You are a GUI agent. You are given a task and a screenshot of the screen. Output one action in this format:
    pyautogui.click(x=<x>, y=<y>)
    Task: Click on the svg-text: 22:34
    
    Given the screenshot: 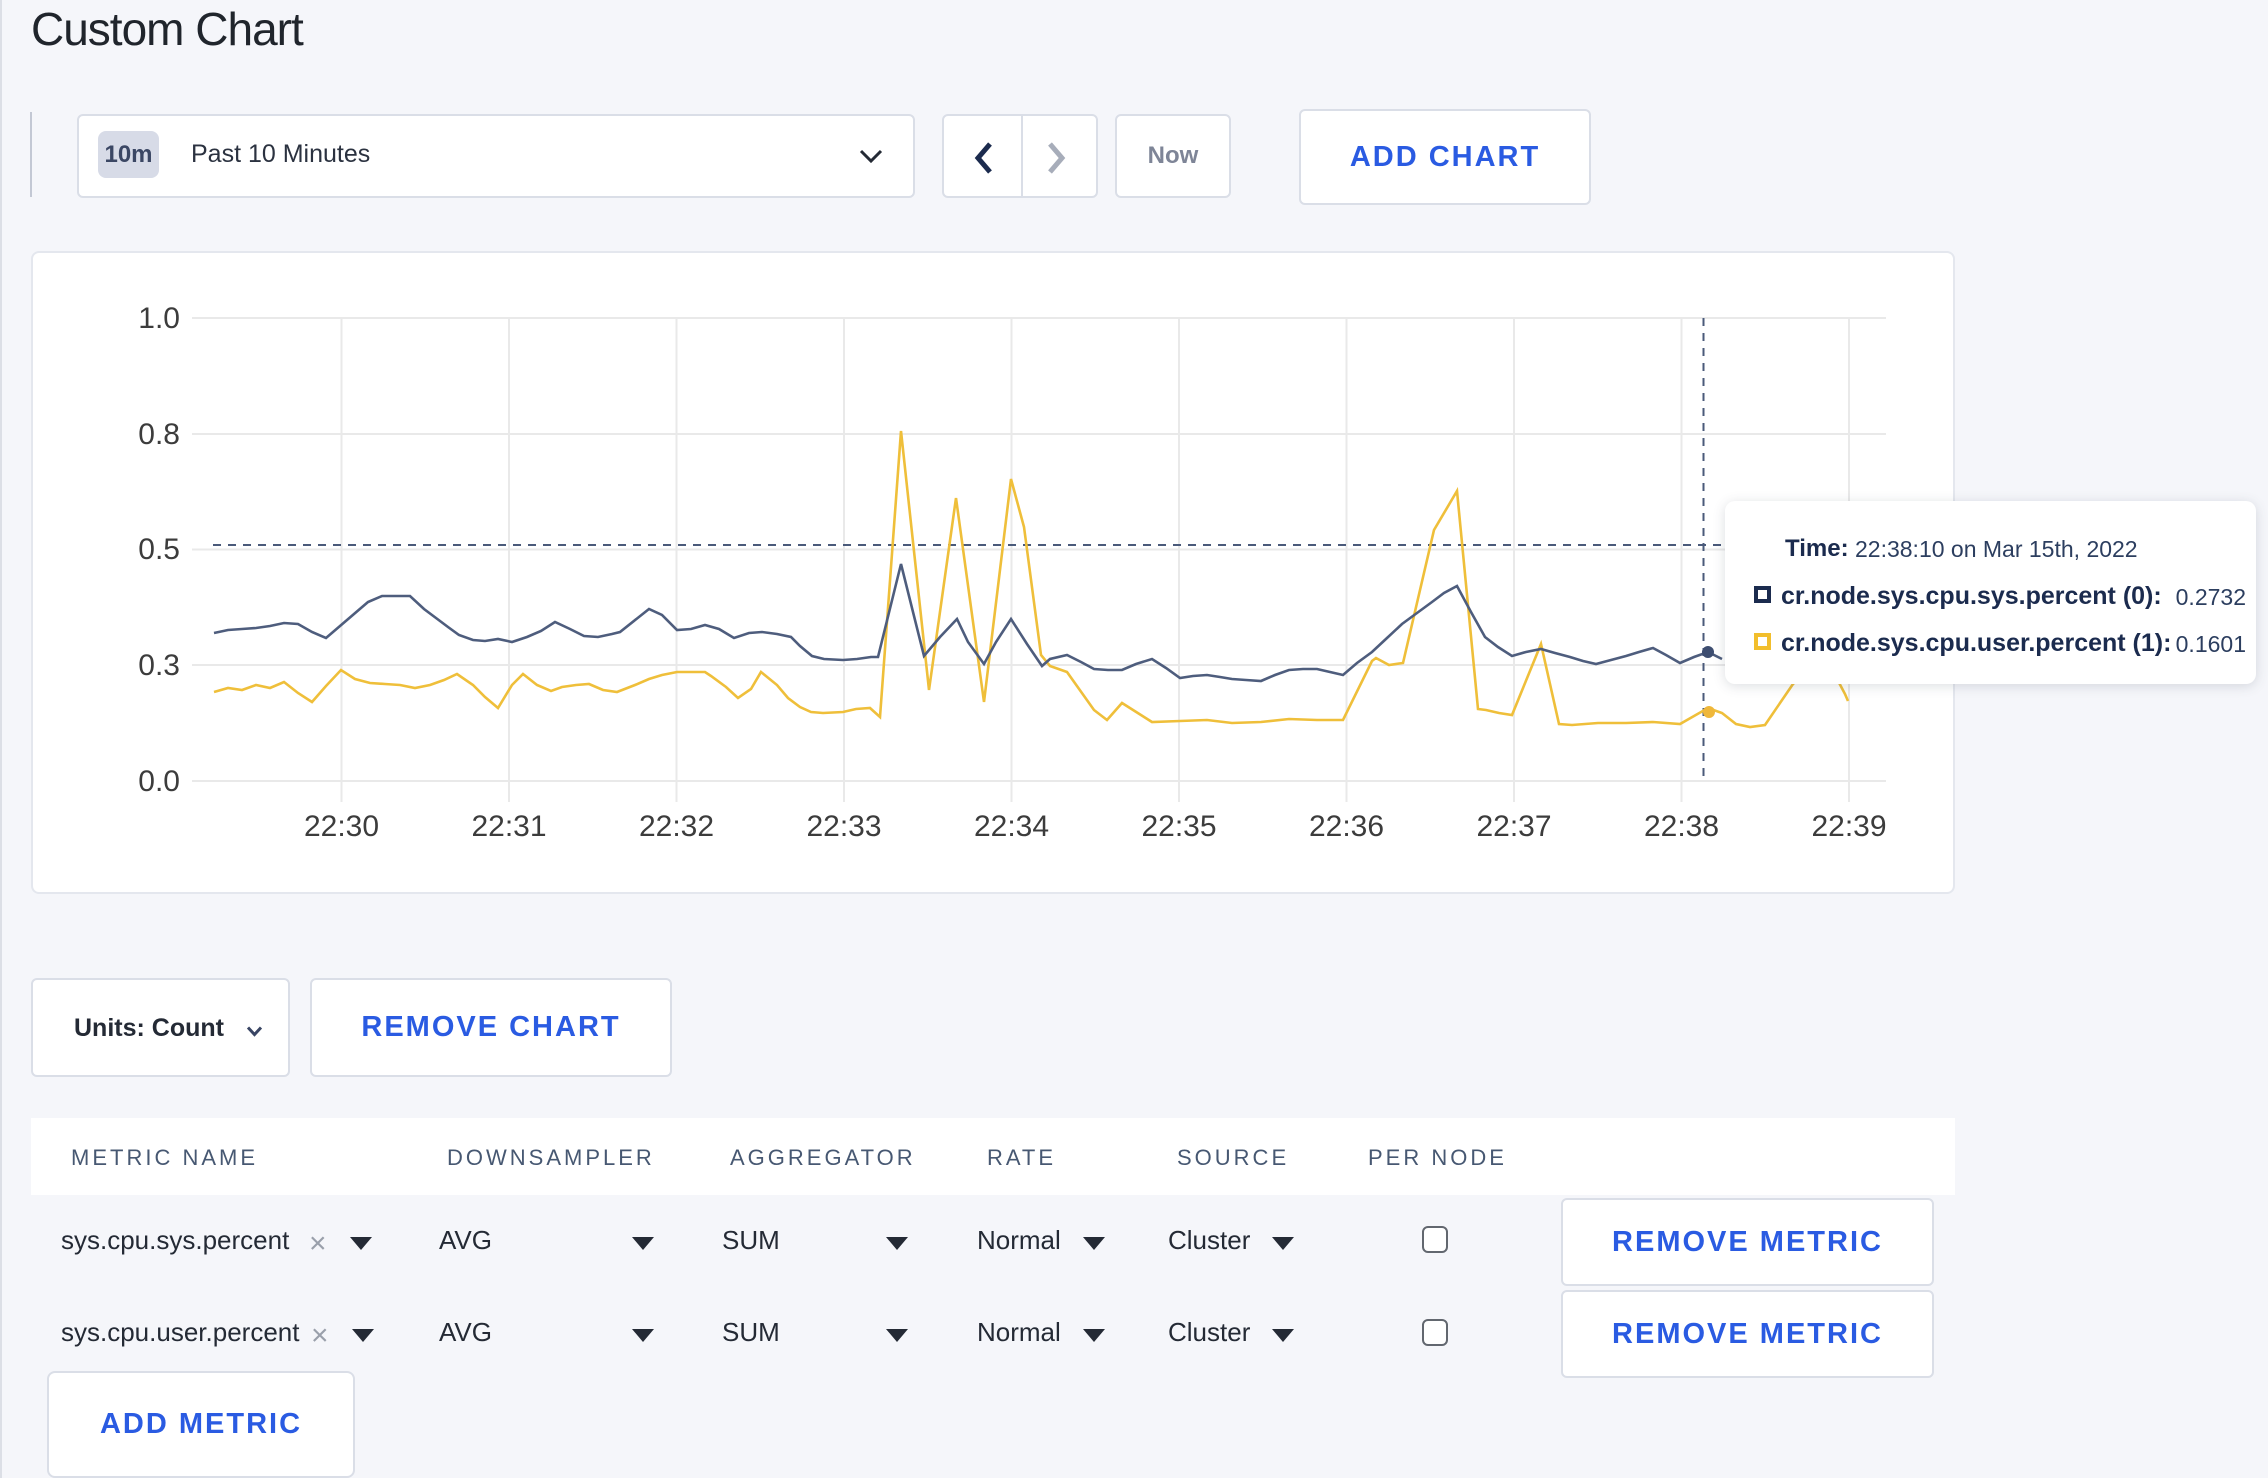 What is the action you would take?
    pyautogui.click(x=1011, y=826)
    